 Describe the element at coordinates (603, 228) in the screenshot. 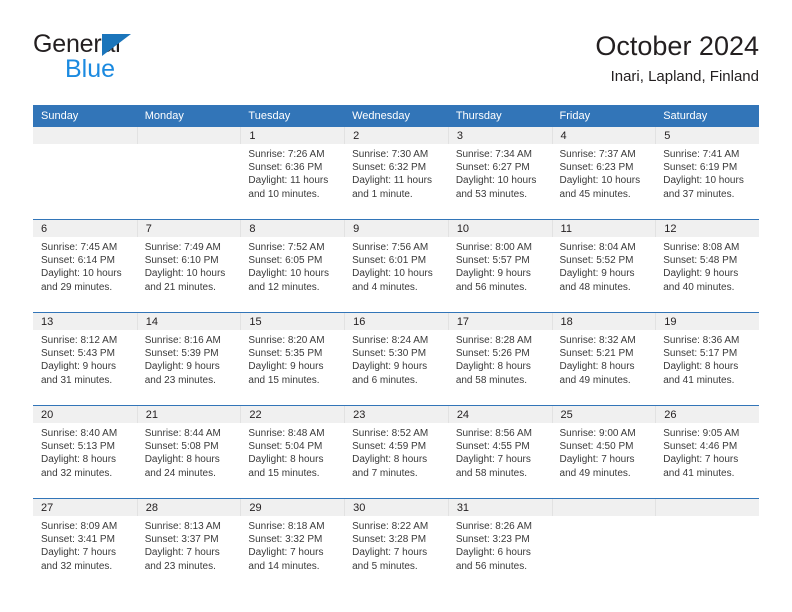

I see `day-number: 11` at that location.